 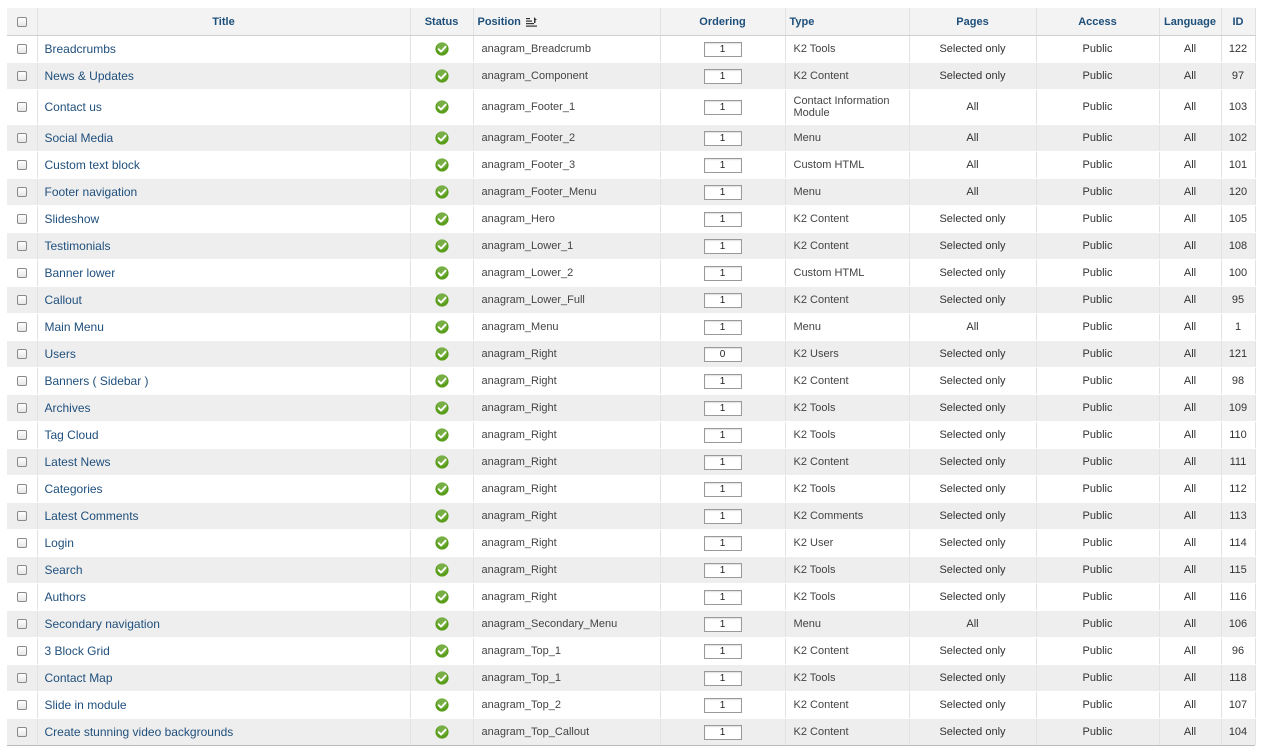 I want to click on module-title-link: Search, so click(x=64, y=570).